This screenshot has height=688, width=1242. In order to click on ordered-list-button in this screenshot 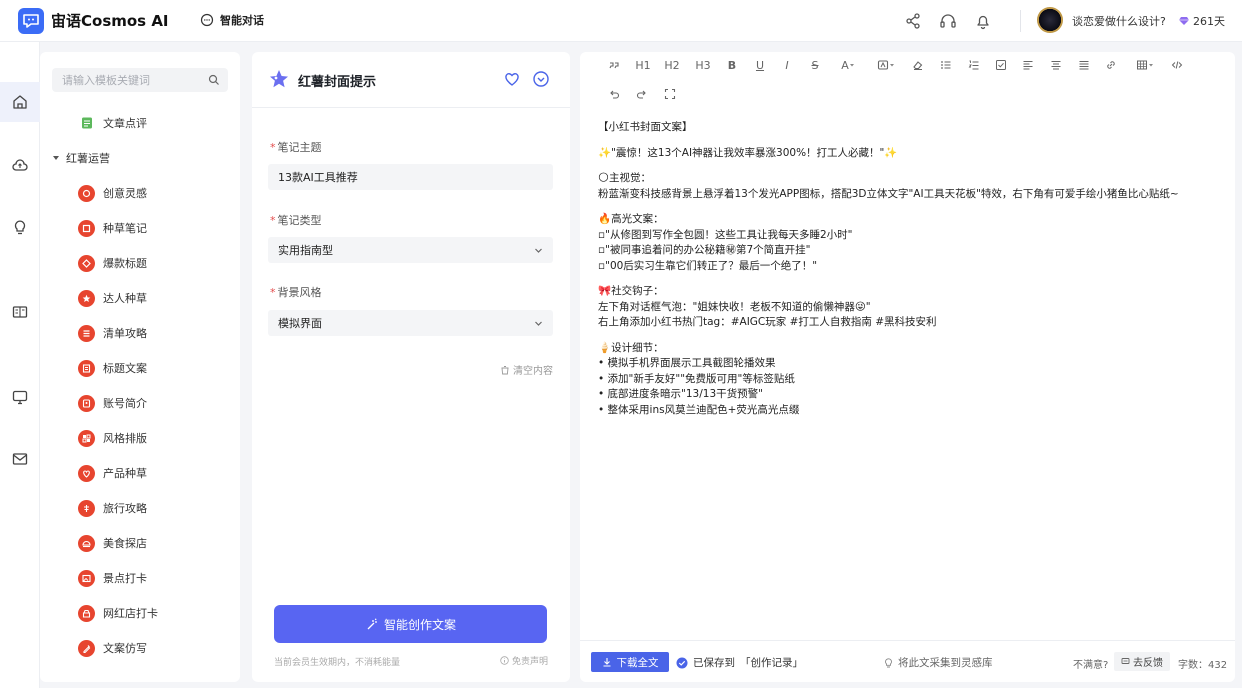, I will do `click(974, 65)`.